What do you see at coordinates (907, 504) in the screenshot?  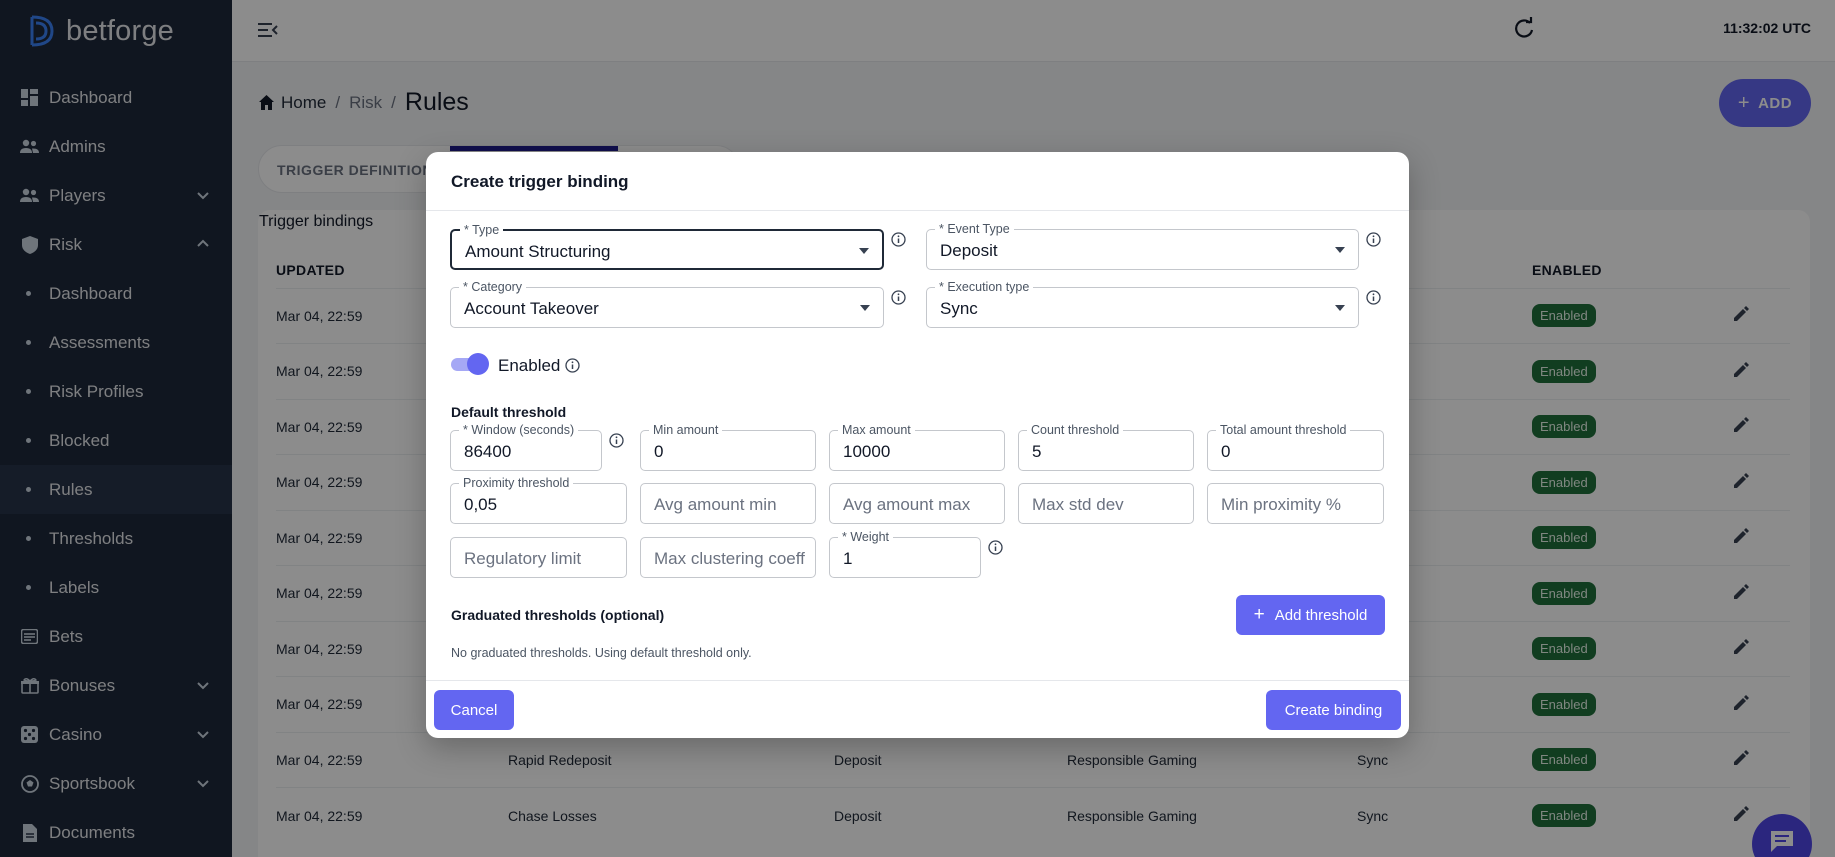 I see `field-placeholder: Avg amount max` at bounding box center [907, 504].